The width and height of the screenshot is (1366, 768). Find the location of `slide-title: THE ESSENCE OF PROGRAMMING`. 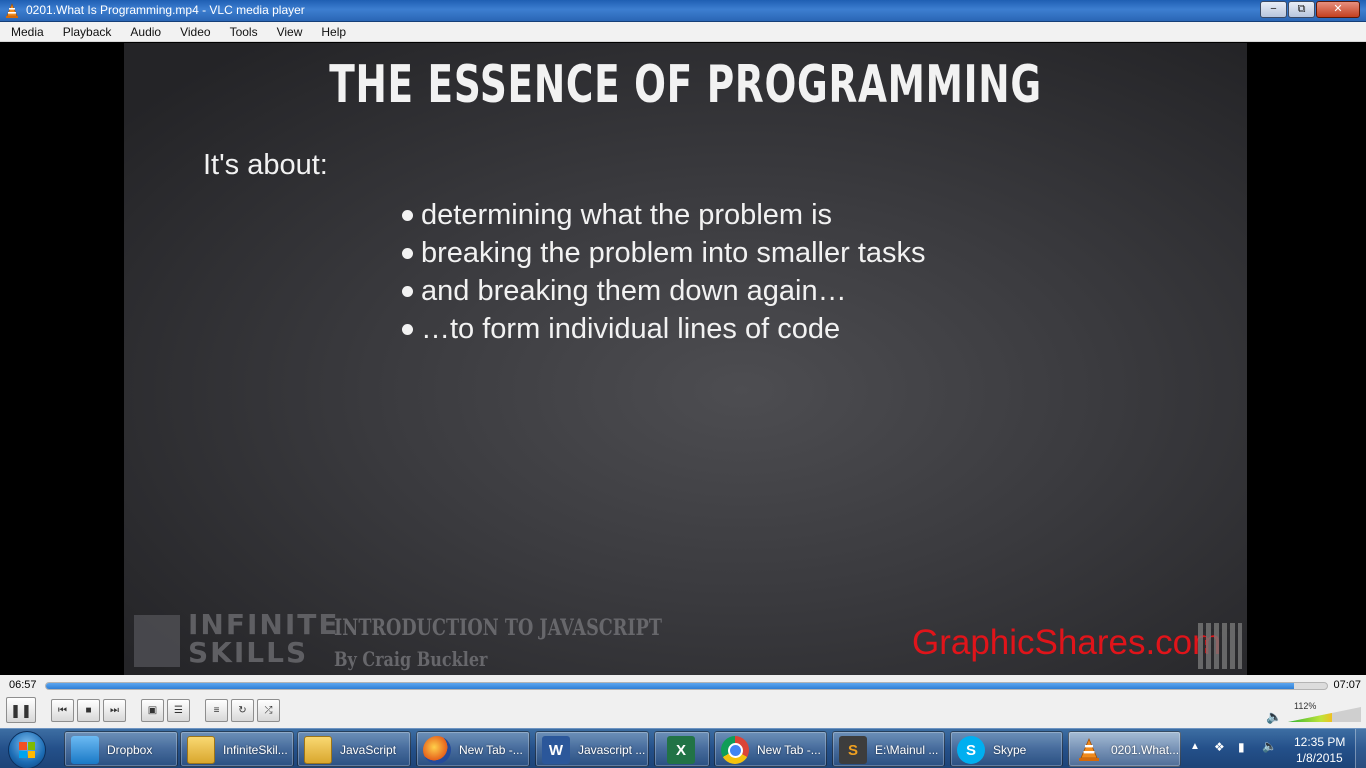

slide-title: THE ESSENCE OF PROGRAMMING is located at coordinates (685, 85).